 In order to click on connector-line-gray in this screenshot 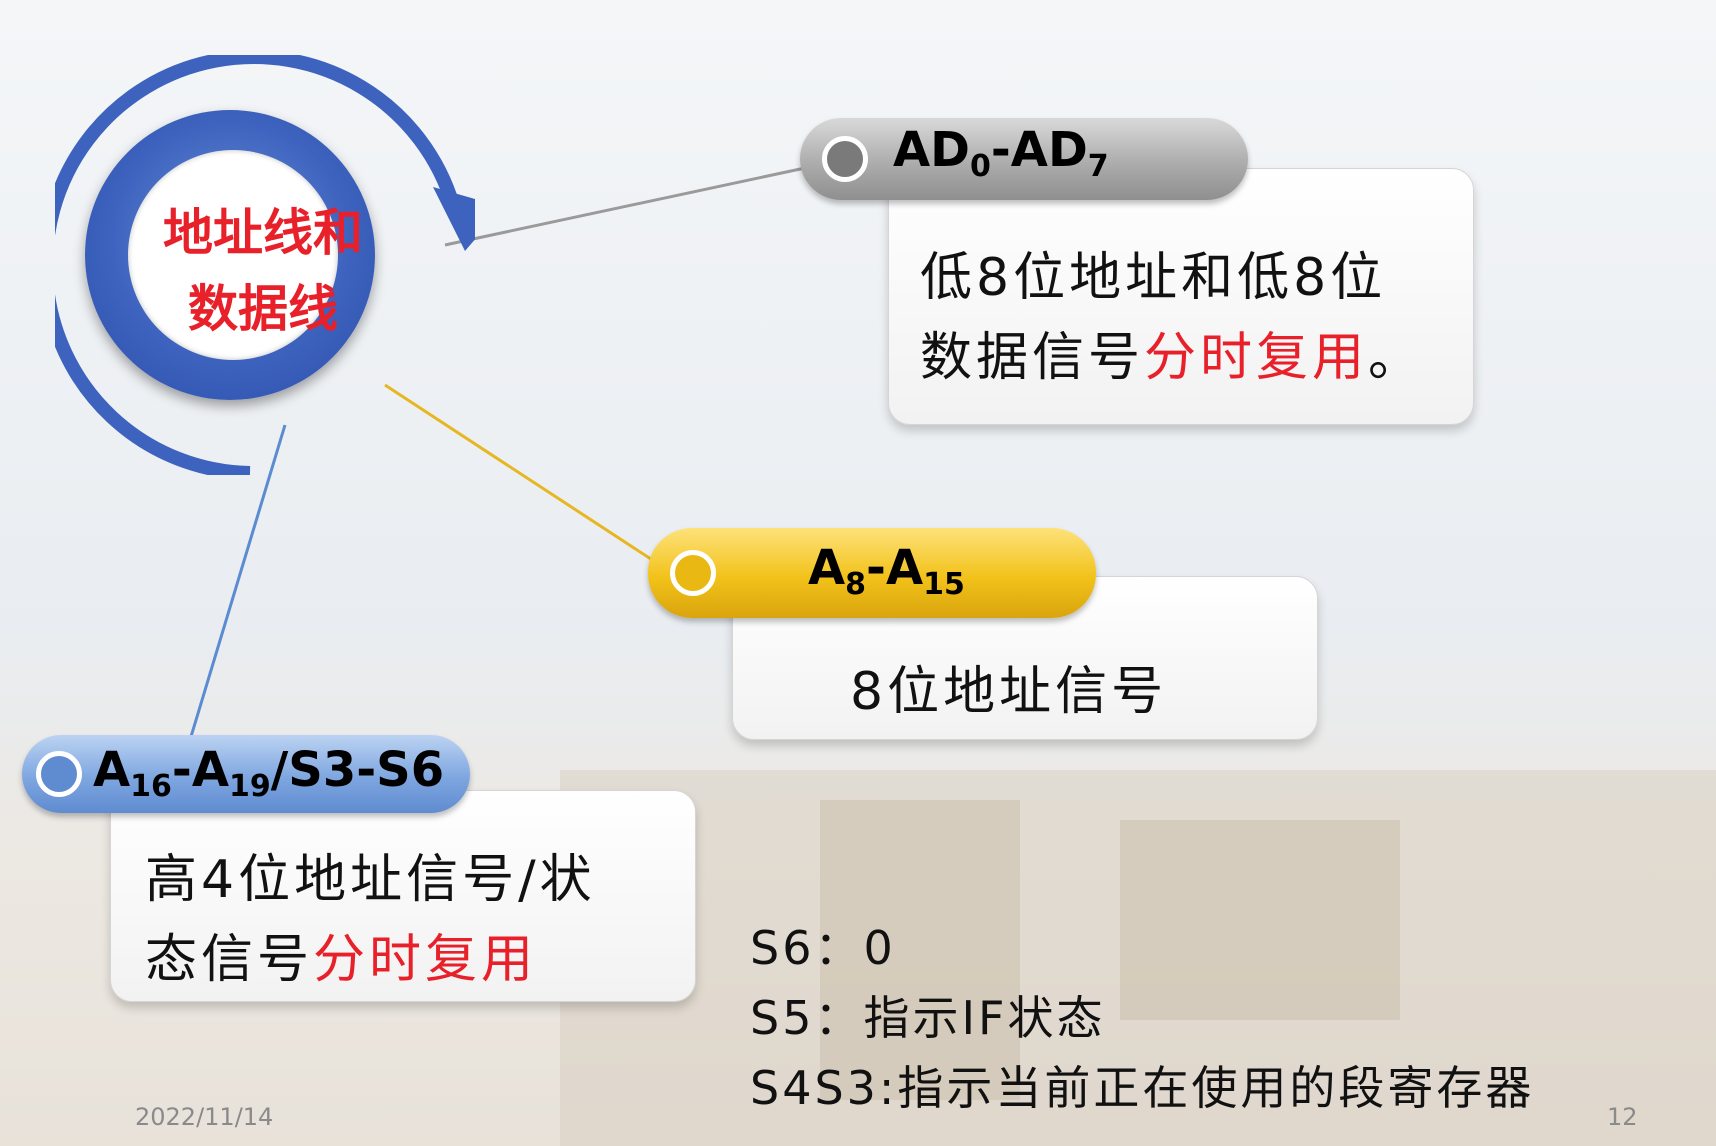, I will do `click(625, 206)`.